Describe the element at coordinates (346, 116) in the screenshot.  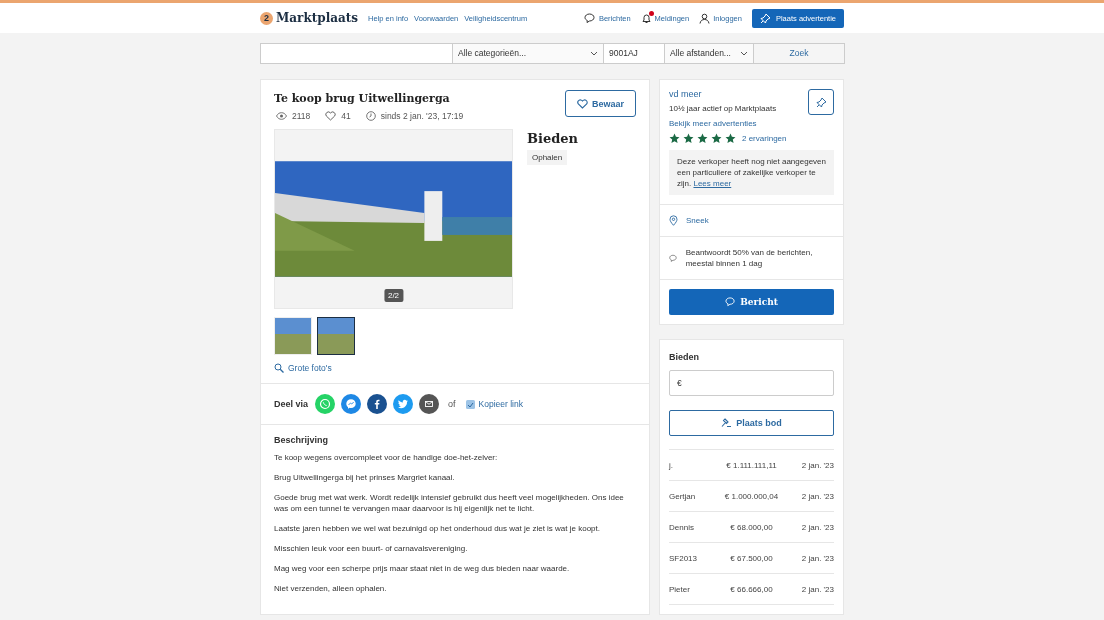
I see `favorite-count: 41` at that location.